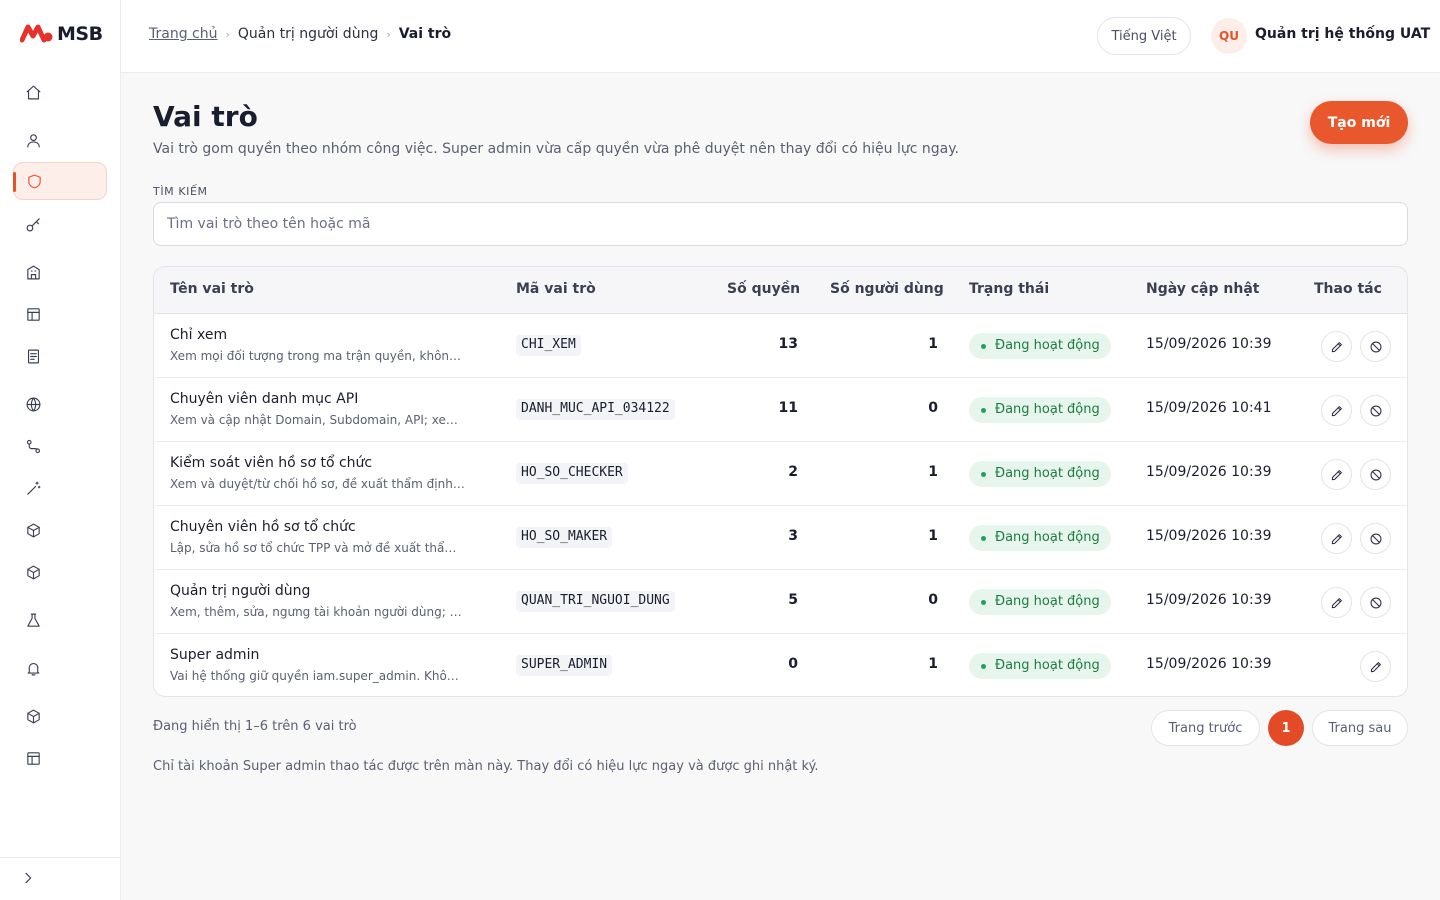 This screenshot has width=1440, height=900. Describe the element at coordinates (212, 289) in the screenshot. I see `column-header-name: Tên vai trò` at that location.